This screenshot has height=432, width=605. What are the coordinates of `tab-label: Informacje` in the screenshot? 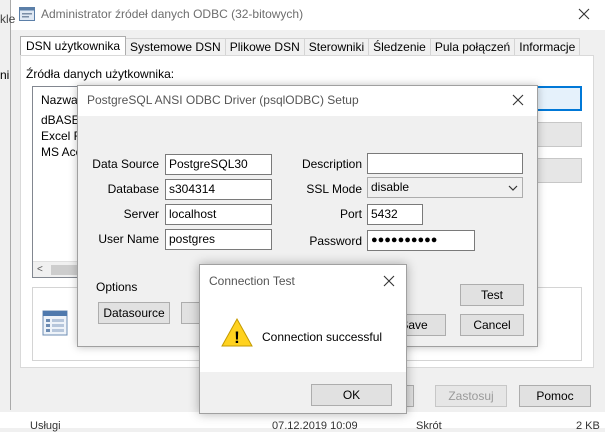 It's located at (547, 47).